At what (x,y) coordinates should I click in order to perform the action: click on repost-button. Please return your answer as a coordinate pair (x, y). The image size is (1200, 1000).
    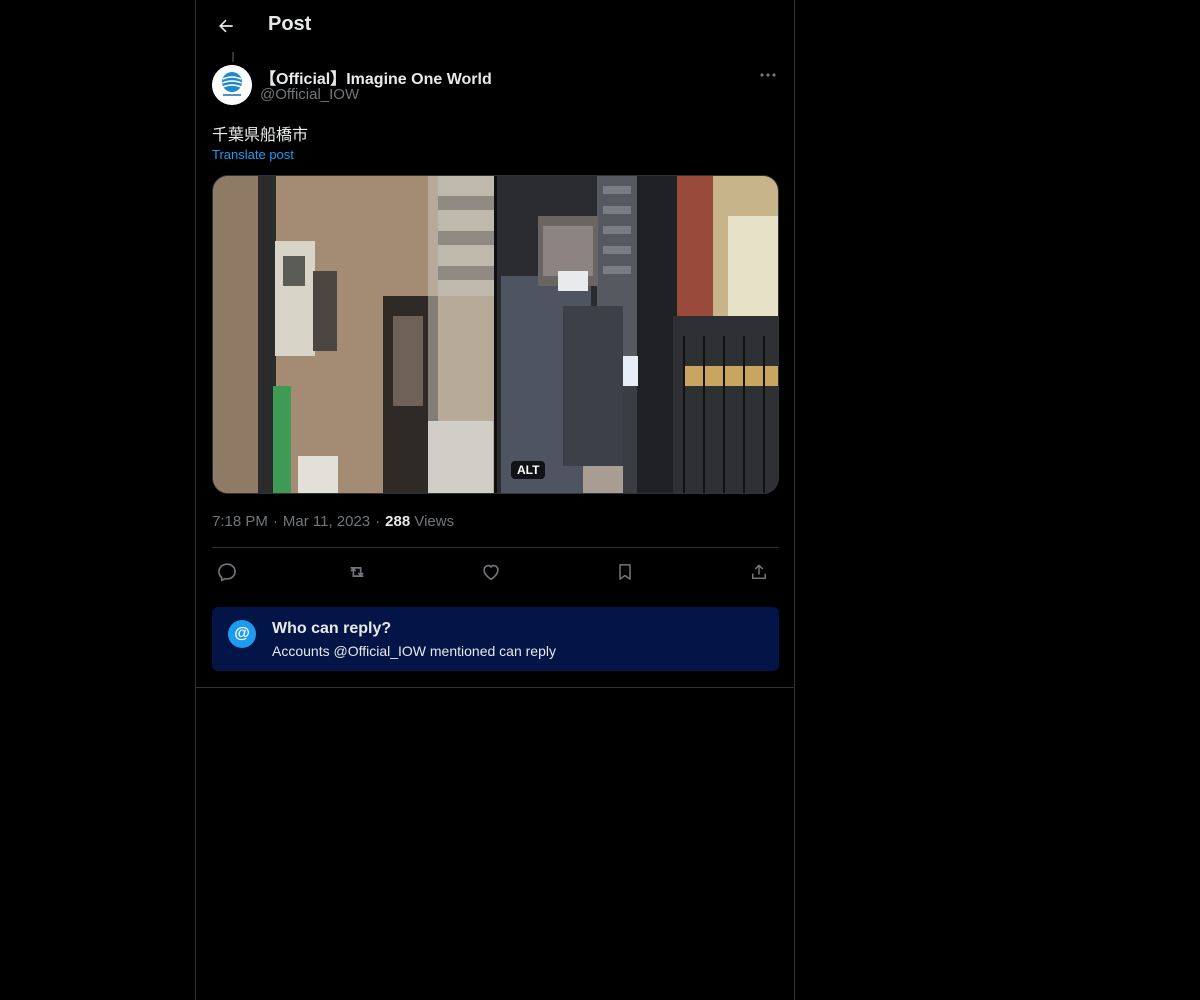
    Looking at the image, I should click on (357, 572).